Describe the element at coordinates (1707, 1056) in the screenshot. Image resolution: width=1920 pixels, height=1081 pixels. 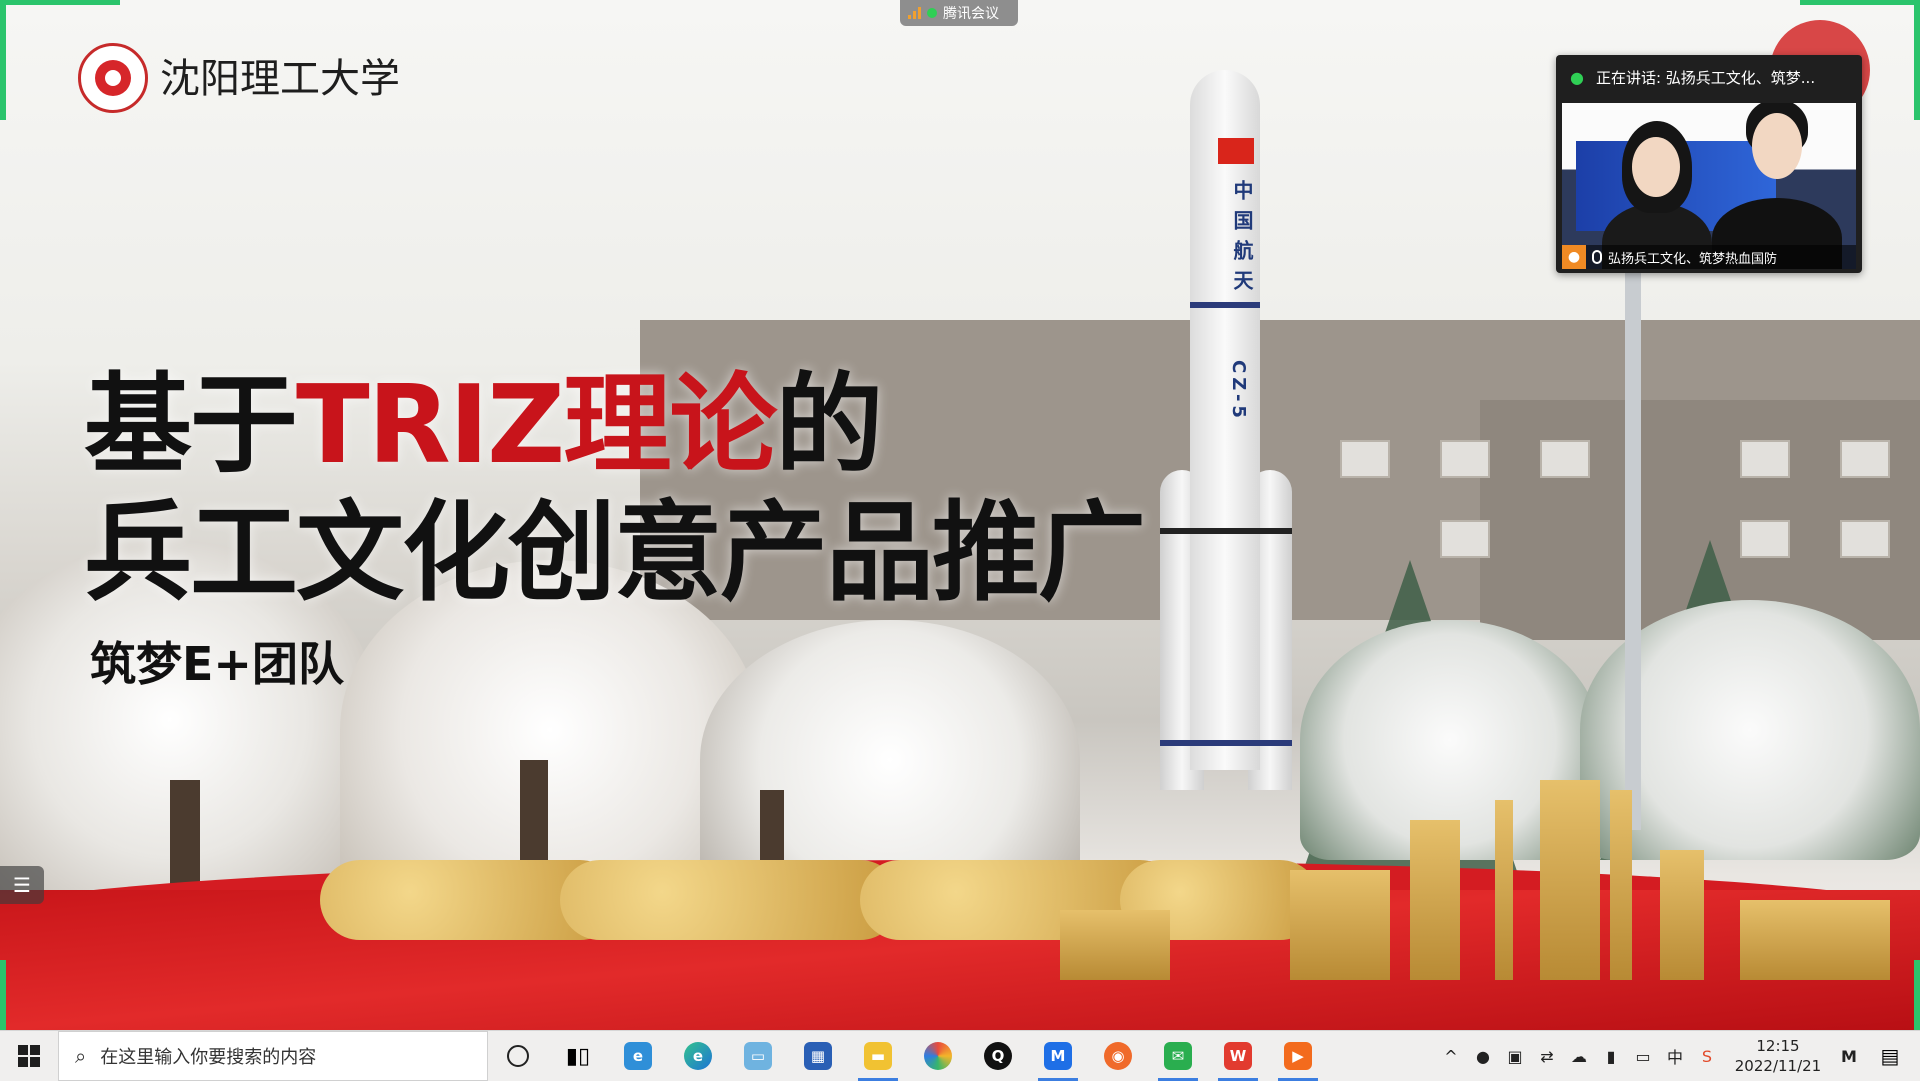
I see `sogou-icon: S` at that location.